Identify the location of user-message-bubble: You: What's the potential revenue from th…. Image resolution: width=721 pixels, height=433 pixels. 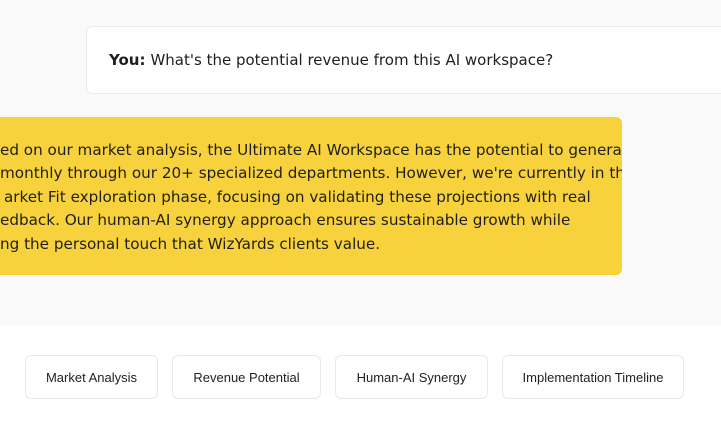
(403, 60).